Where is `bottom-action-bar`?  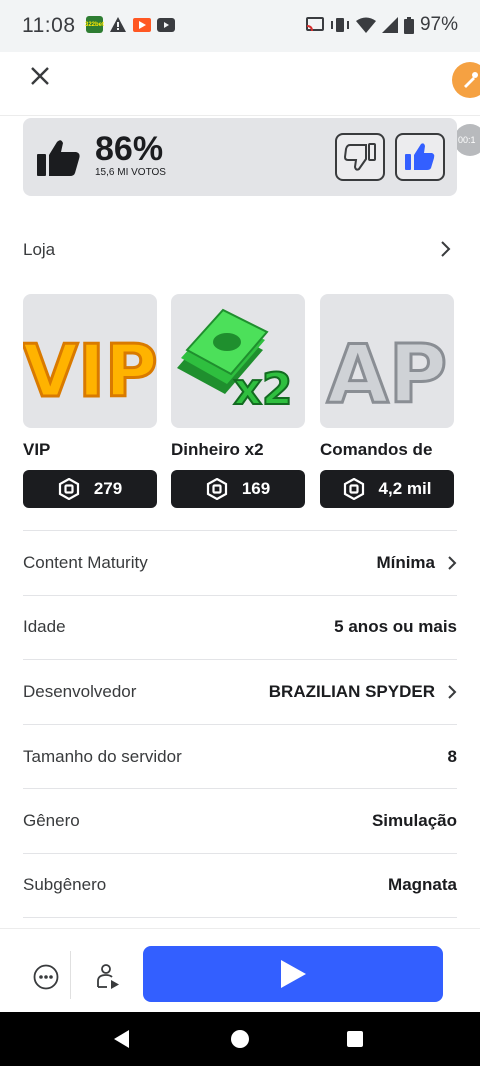
bottom-action-bar is located at coordinates (240, 970).